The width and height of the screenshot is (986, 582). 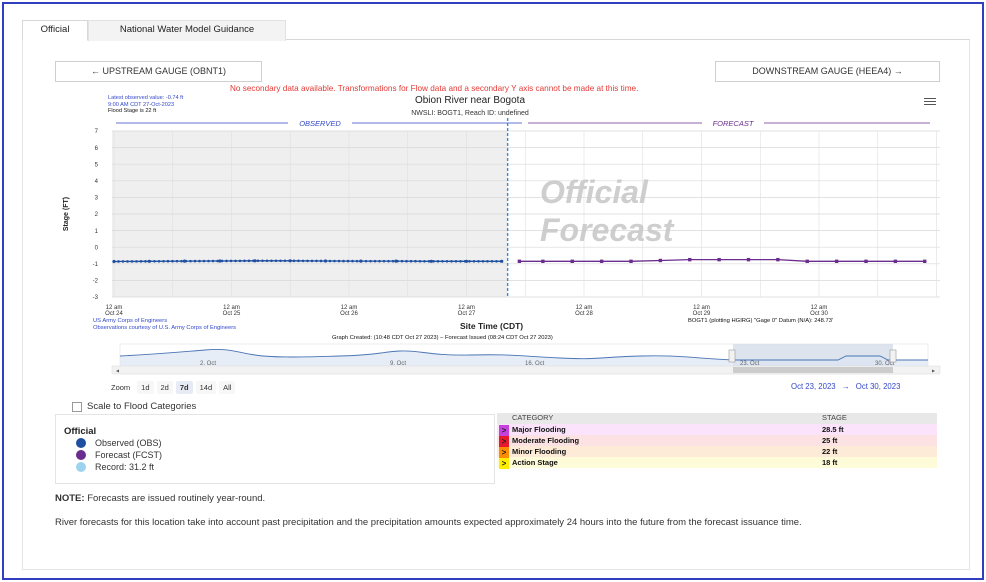 I want to click on scale-to-flood-categories: Scale to Flood Categories, so click(x=134, y=406).